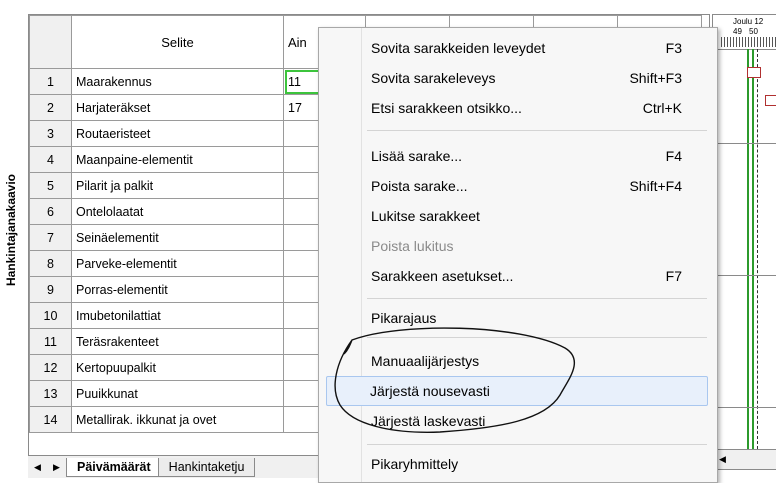 The height and width of the screenshot is (483, 776). Describe the element at coordinates (425, 216) in the screenshot. I see `menu-item-label: Lukitse sarakkeet` at that location.